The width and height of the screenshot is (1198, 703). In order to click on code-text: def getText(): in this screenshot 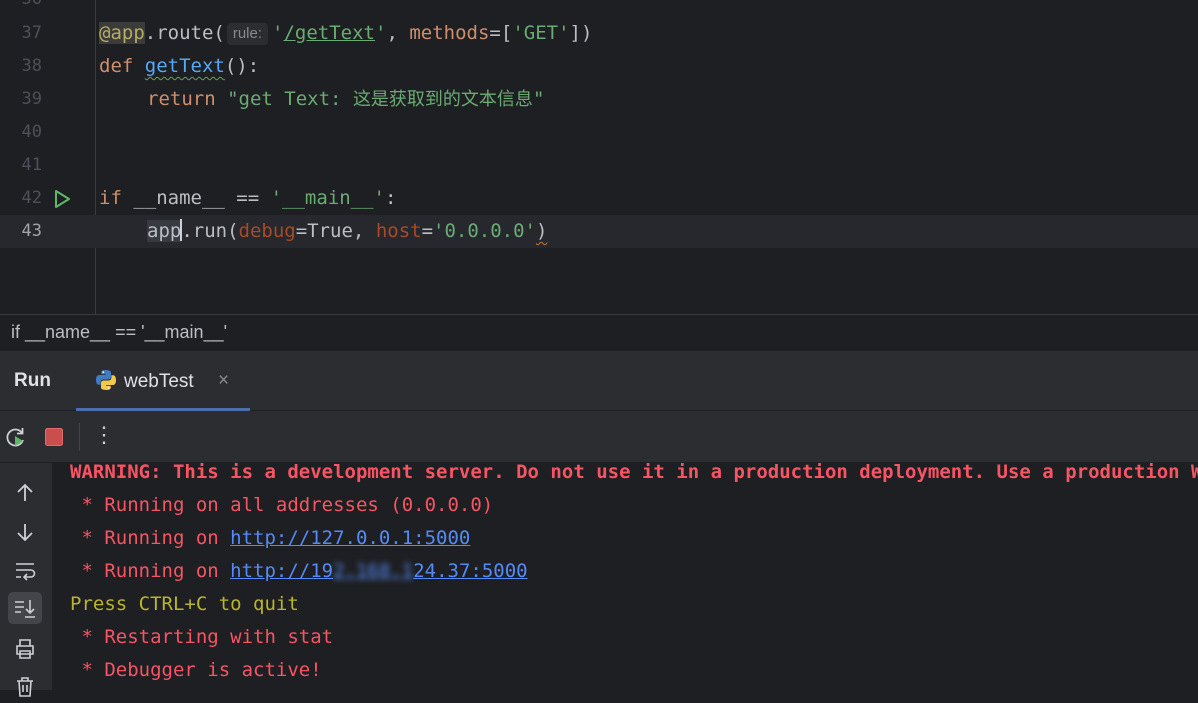, I will do `click(179, 66)`.